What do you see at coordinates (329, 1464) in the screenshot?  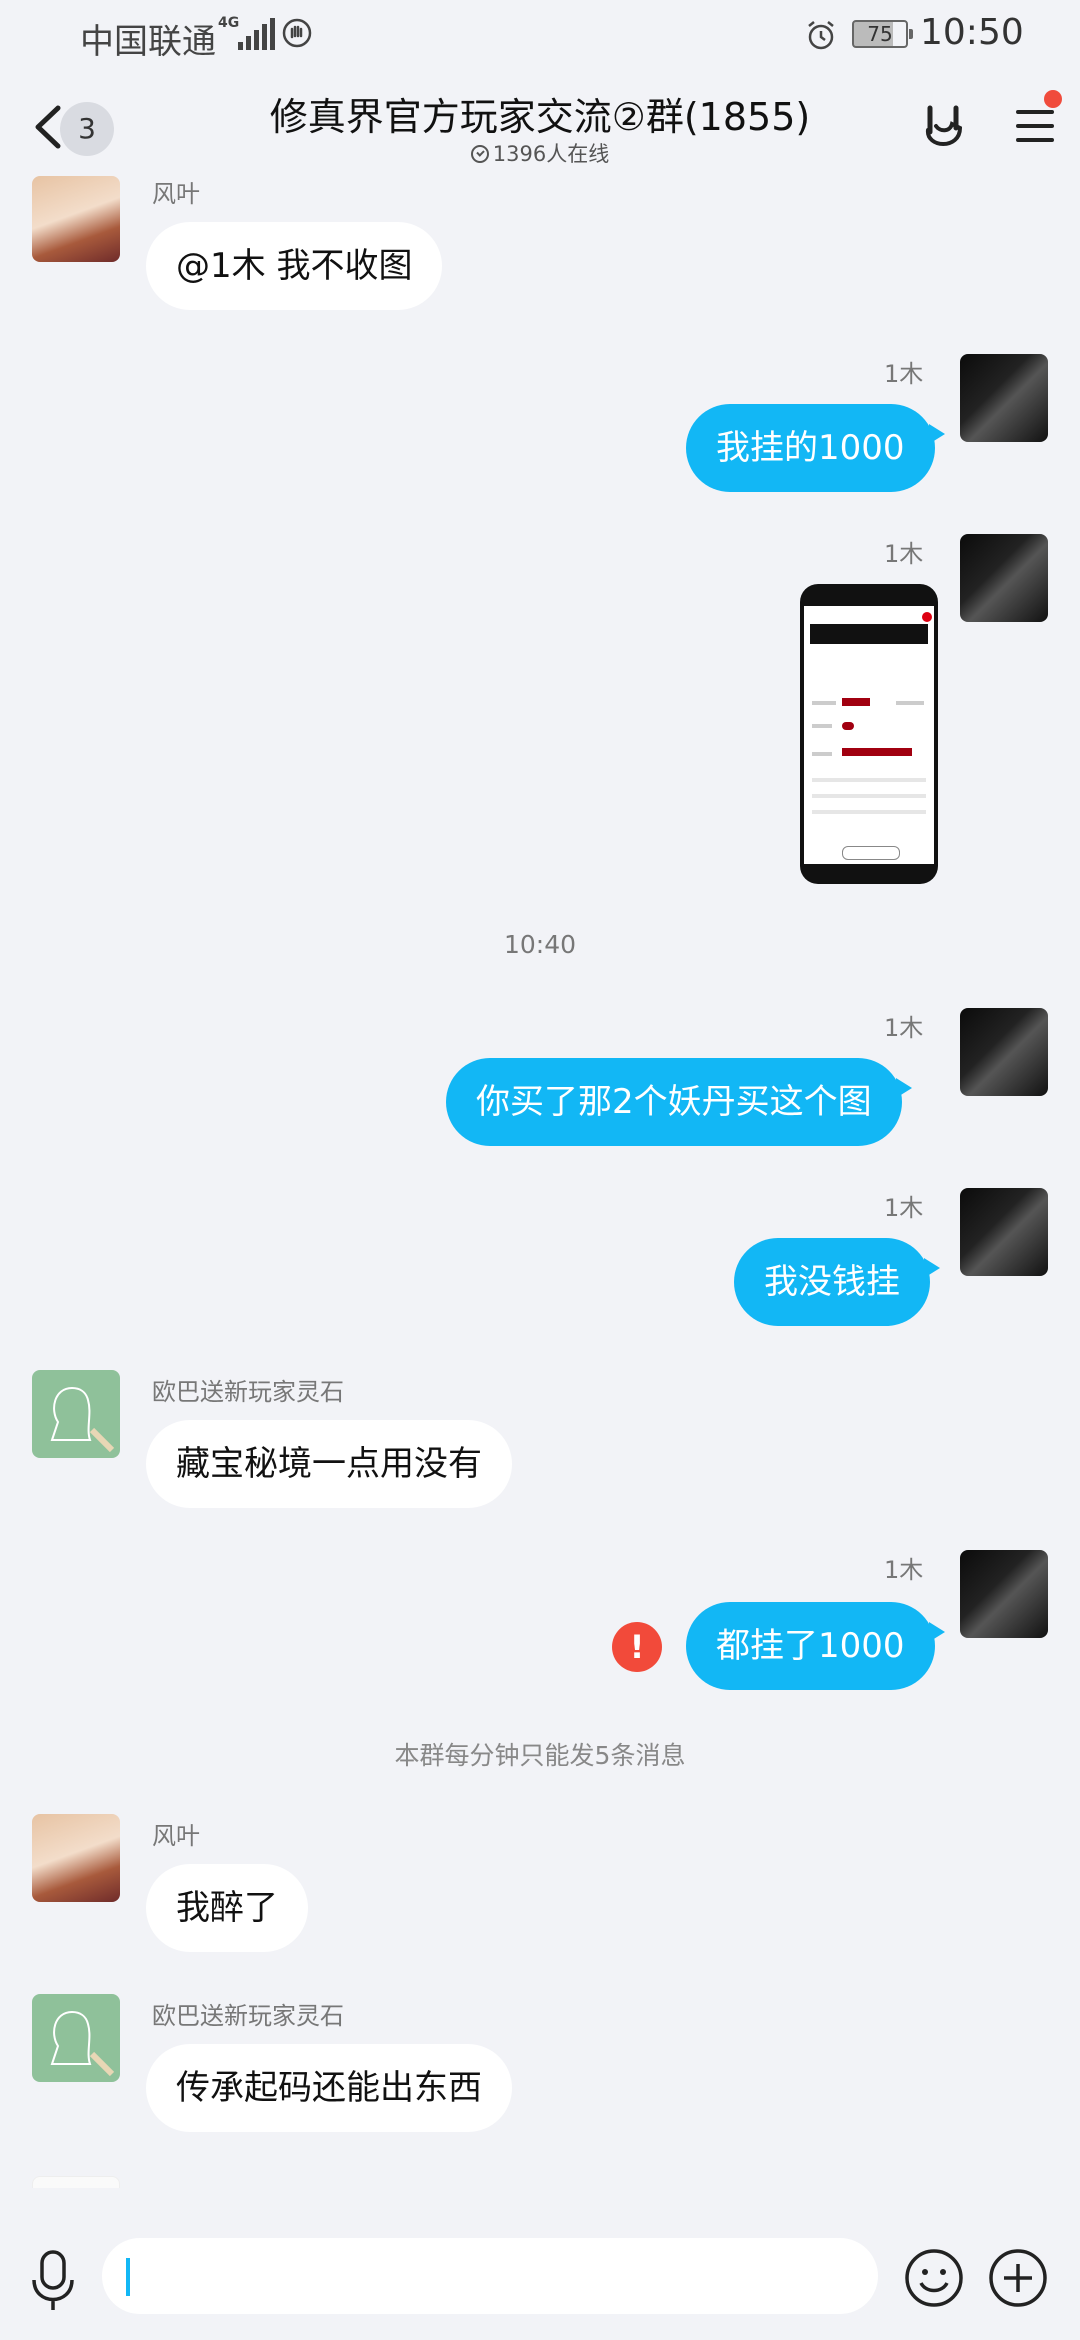 I see `message-bubble: 藏宝秘境一点用没有` at bounding box center [329, 1464].